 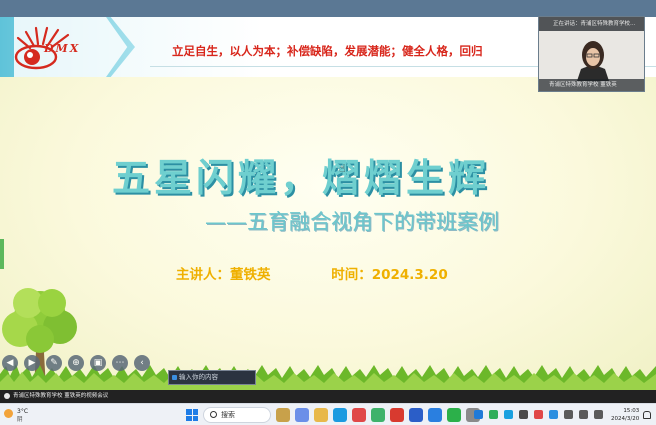 What do you see at coordinates (340, 415) in the screenshot?
I see `edge-browser-icon` at bounding box center [340, 415].